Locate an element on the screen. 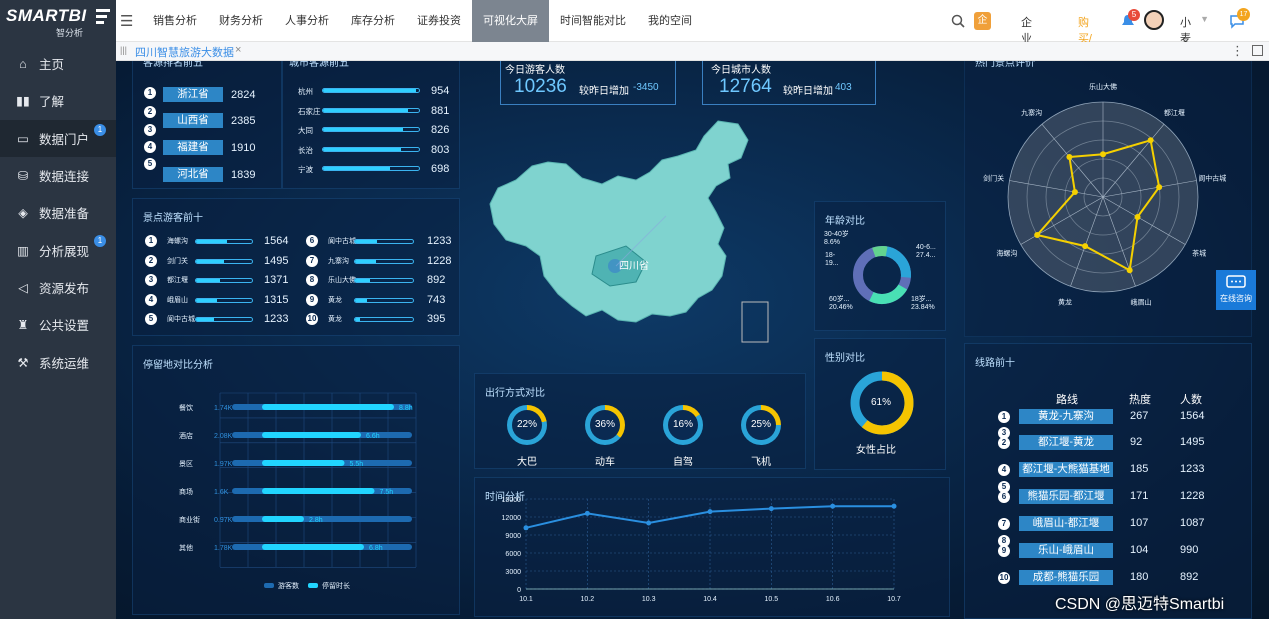 Image resolution: width=1269 pixels, height=619 pixels. city-value: 803 is located at coordinates (440, 149).